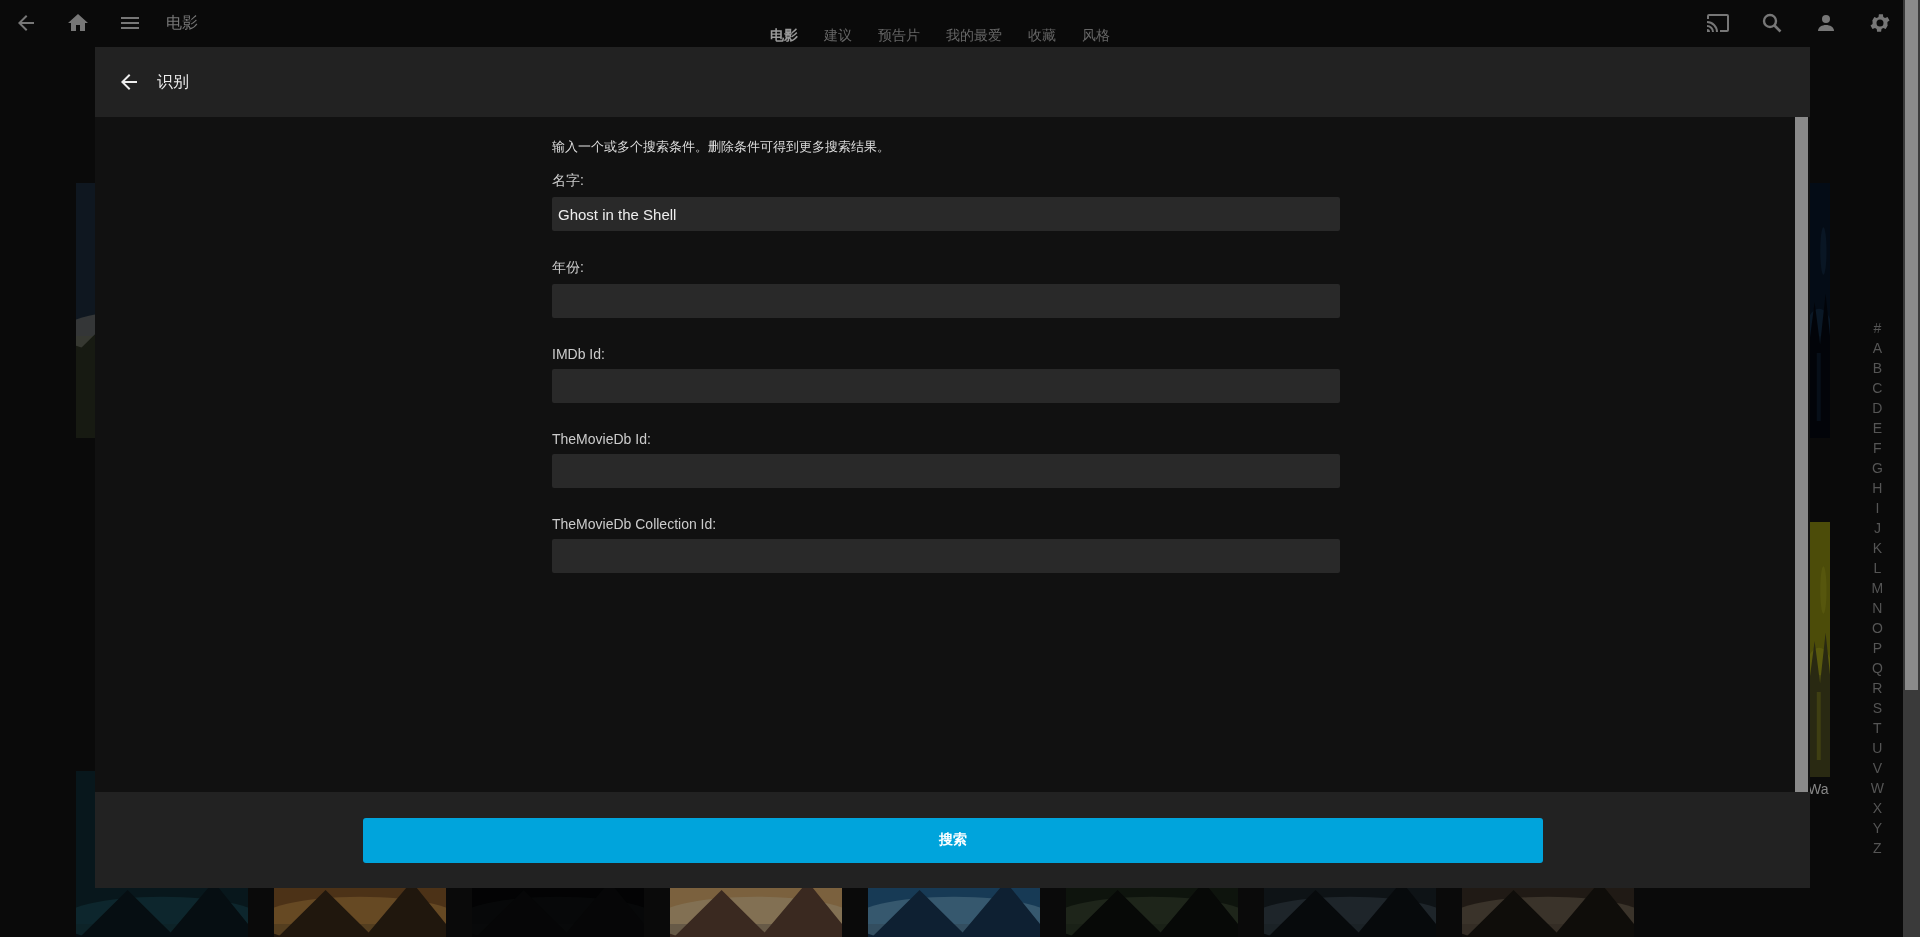 The width and height of the screenshot is (1920, 937). I want to click on input-field: Ghost in the Shell, so click(946, 214).